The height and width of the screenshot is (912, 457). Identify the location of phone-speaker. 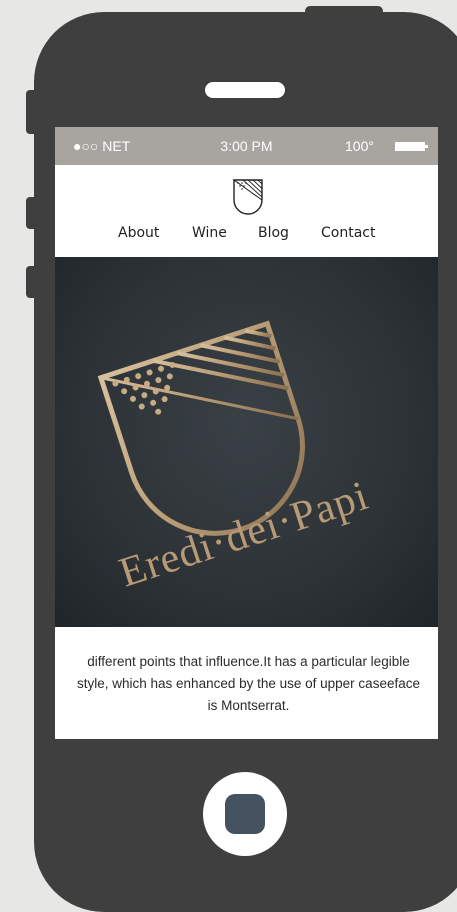
(245, 90).